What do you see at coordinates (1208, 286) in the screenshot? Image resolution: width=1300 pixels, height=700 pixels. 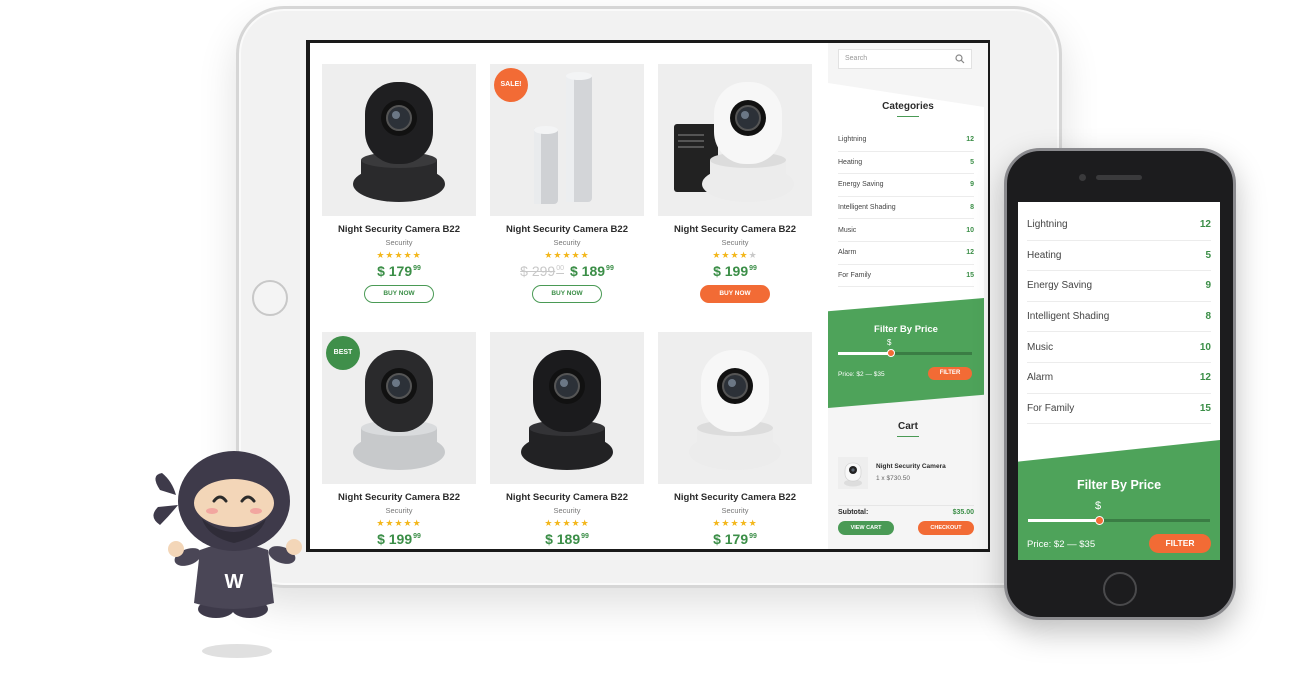 I see `category-count: 9` at bounding box center [1208, 286].